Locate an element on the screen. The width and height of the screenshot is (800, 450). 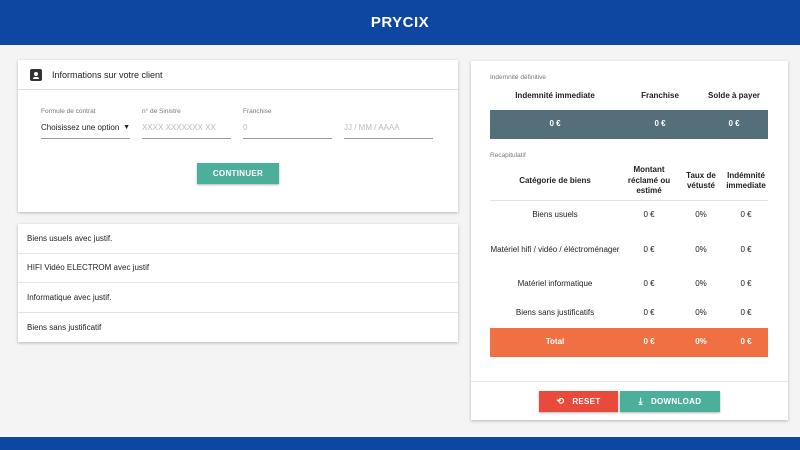
date-field: JJ / MM / AAAA is located at coordinates (388, 123).